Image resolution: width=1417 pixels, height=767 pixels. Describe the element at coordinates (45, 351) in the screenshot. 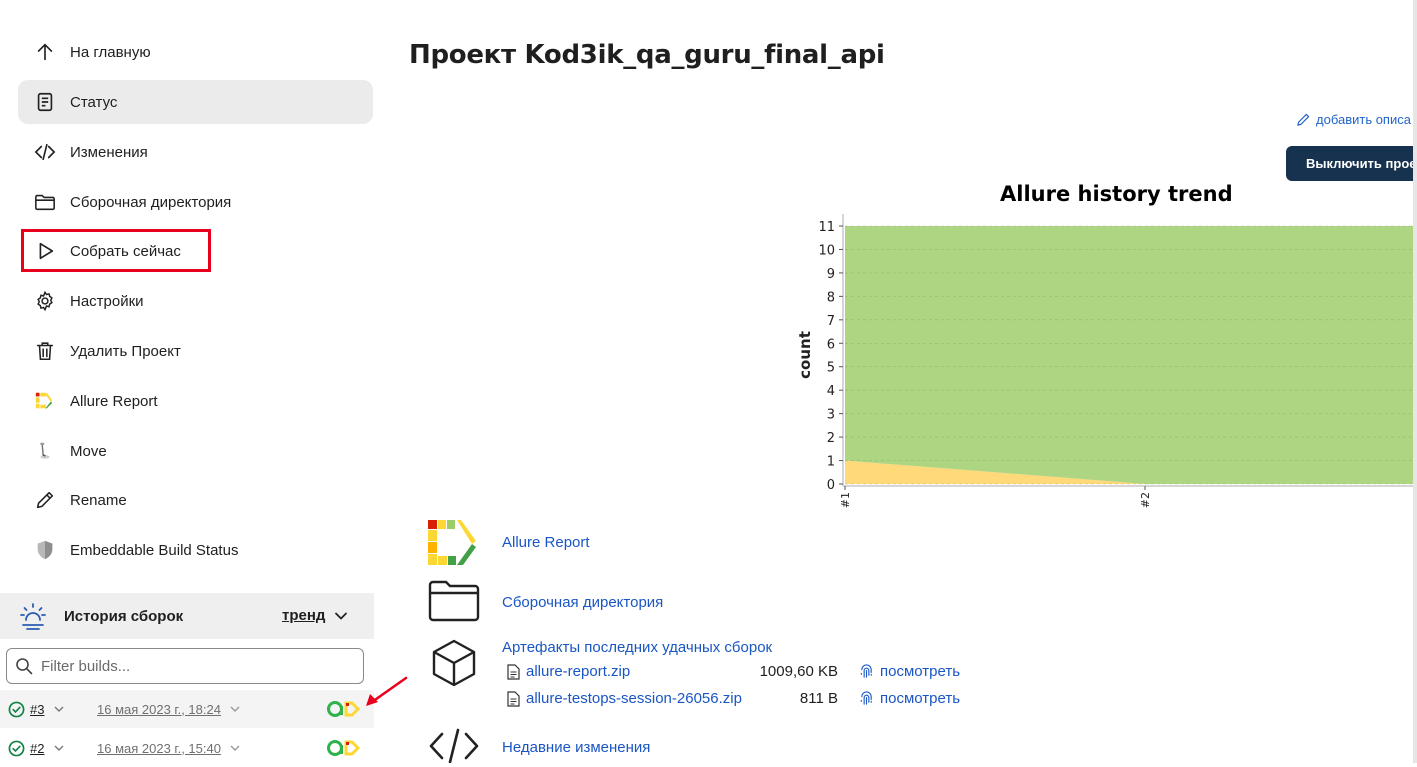

I see `trash-icon` at that location.